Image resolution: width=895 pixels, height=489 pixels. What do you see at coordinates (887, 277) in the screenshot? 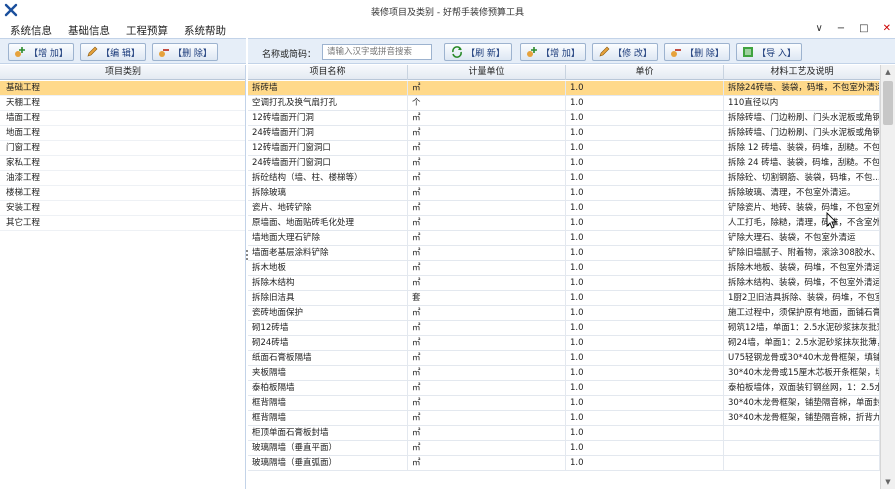
I see `item-grid-scrollbar: ▲ ▼` at bounding box center [887, 277].